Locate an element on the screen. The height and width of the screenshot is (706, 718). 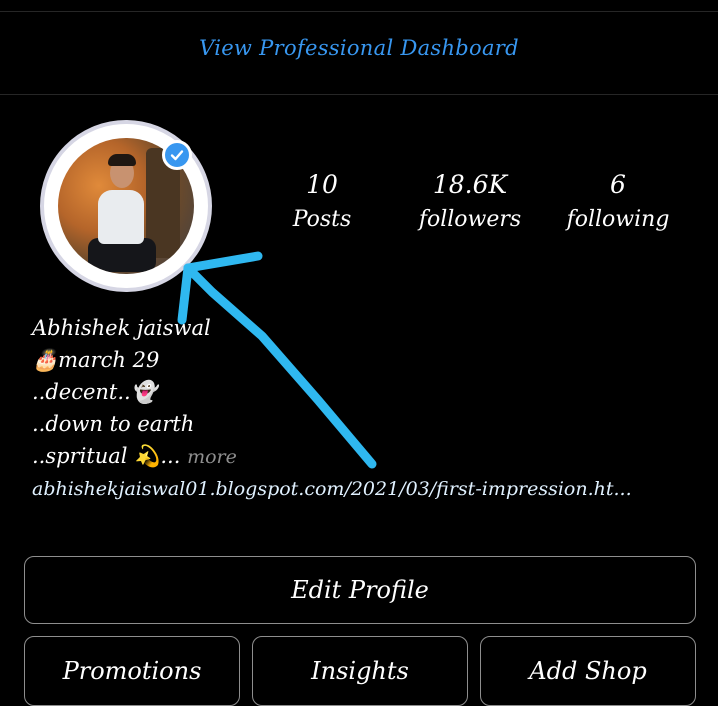
insights-button: Insights is located at coordinates (360, 671).